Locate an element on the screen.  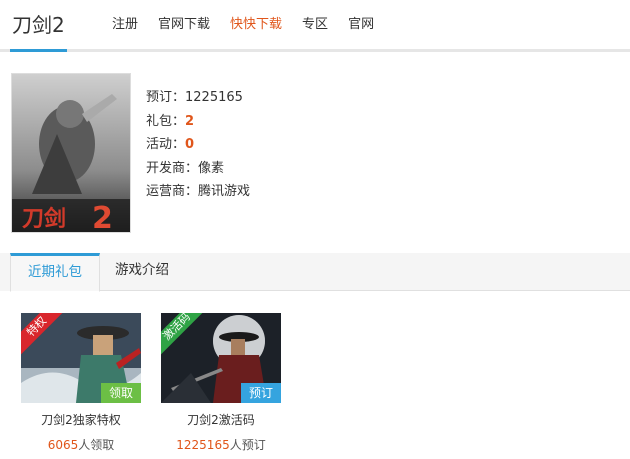
header: 刀剑2 注册 官网下载 快快下载 专区 官网 is located at coordinates (315, 26).